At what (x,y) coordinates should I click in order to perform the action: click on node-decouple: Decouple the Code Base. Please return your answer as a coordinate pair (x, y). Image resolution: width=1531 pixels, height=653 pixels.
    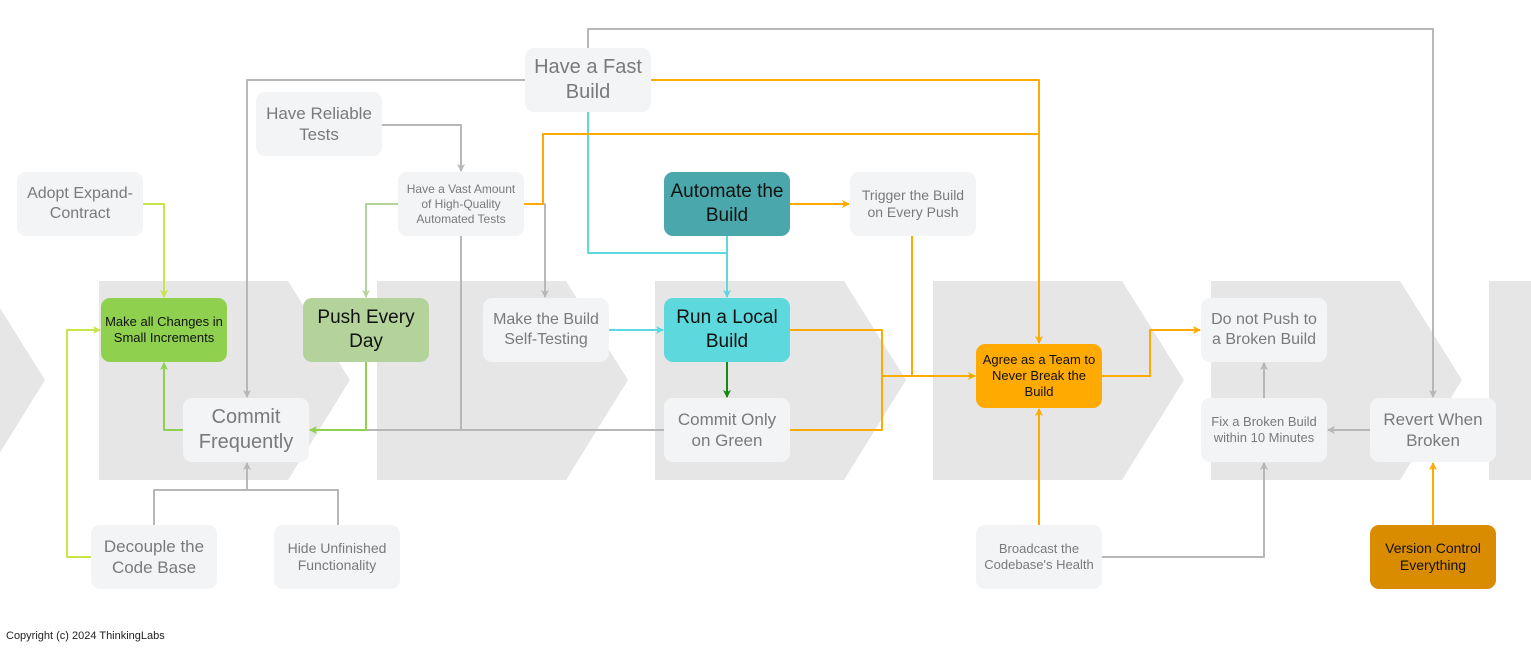
    Looking at the image, I should click on (154, 557).